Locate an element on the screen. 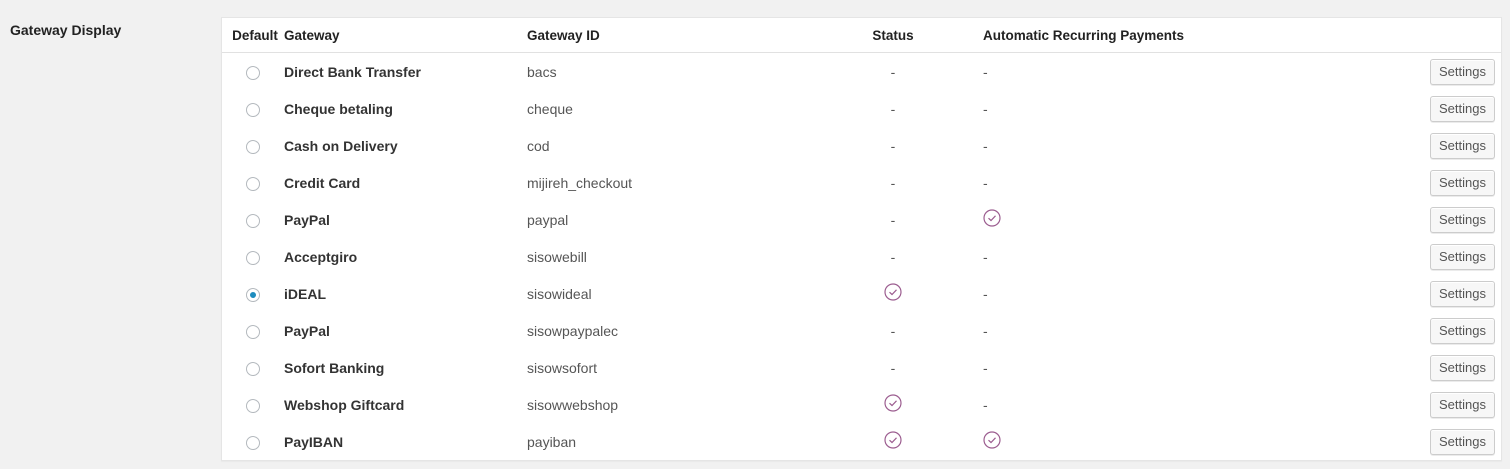 The image size is (1510, 469). table-row: Cheque betaling cheque - - Settings is located at coordinates (861, 108).